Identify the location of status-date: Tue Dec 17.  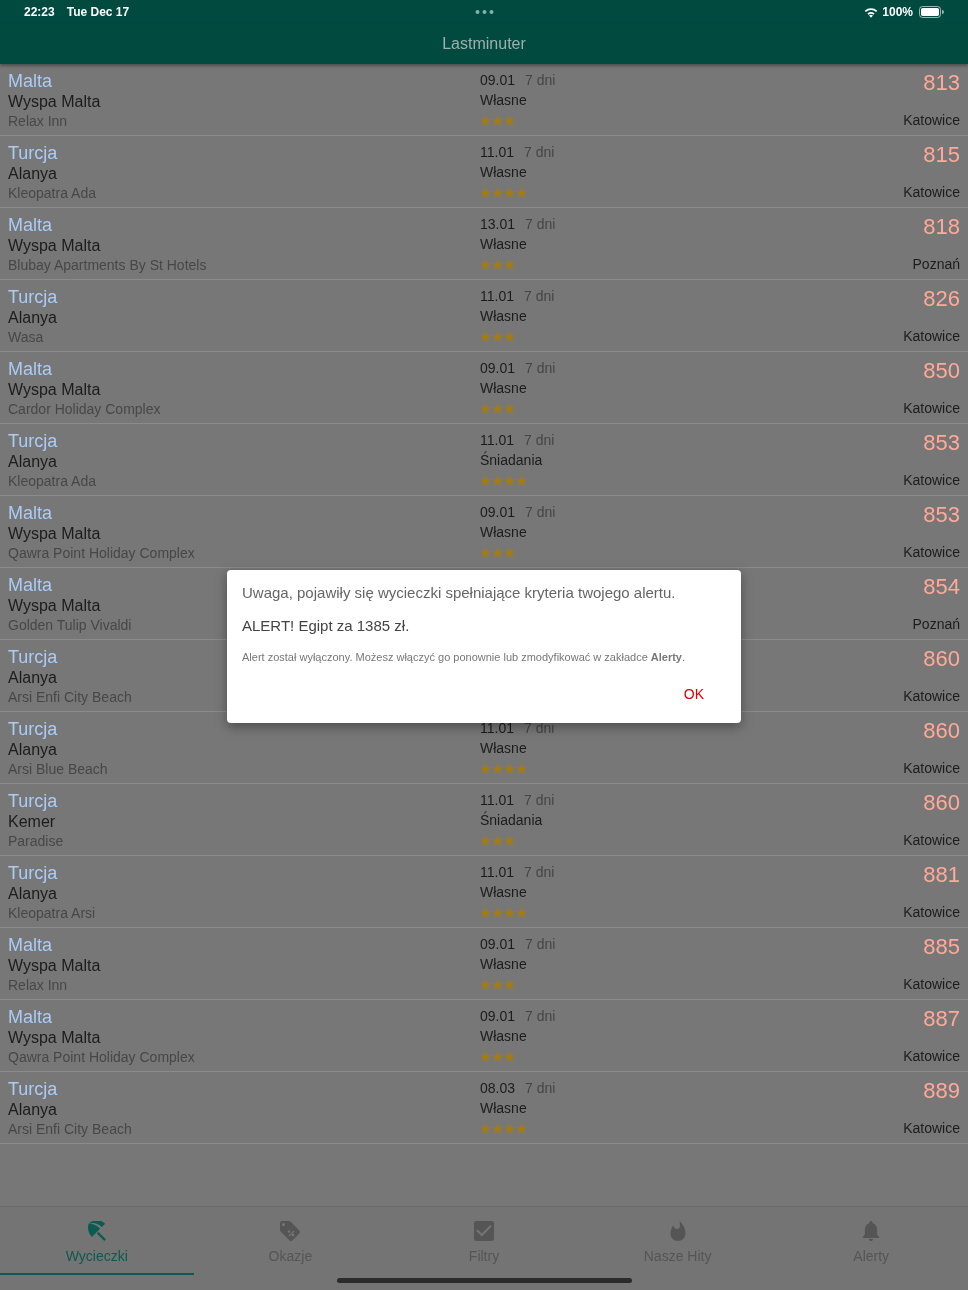
(98, 12).